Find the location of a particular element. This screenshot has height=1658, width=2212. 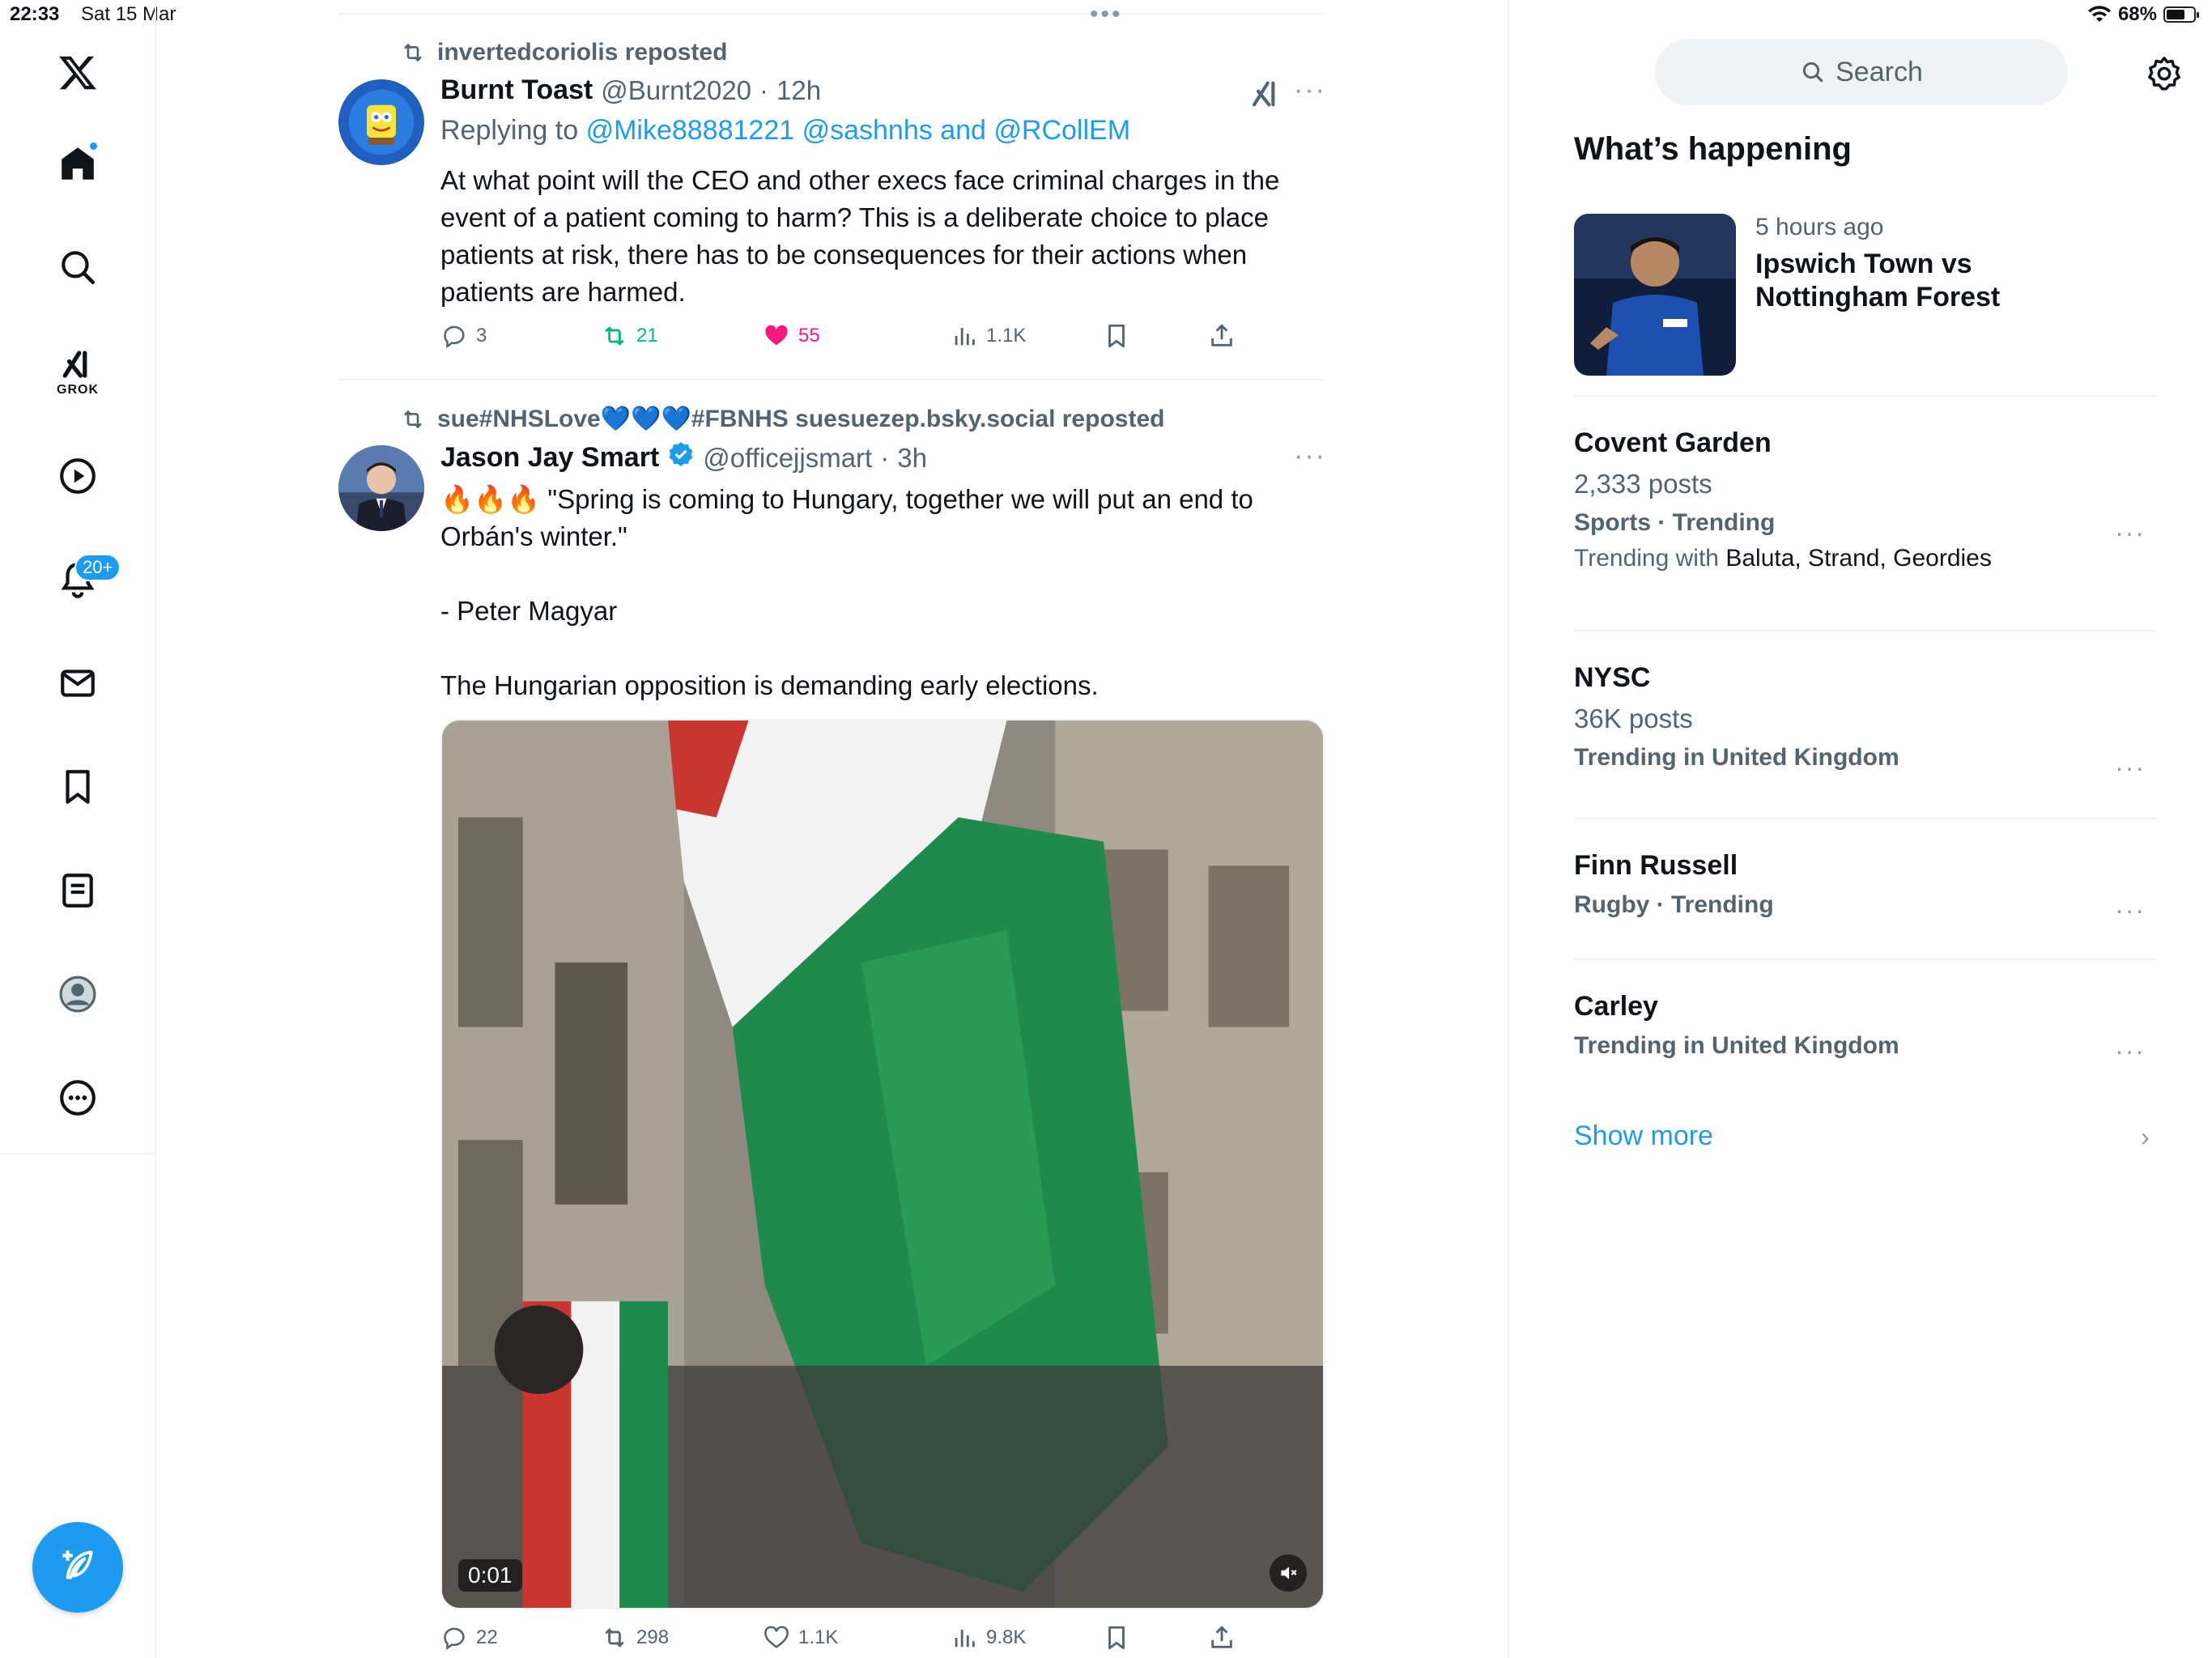

reply-count: 3 is located at coordinates (481, 335).